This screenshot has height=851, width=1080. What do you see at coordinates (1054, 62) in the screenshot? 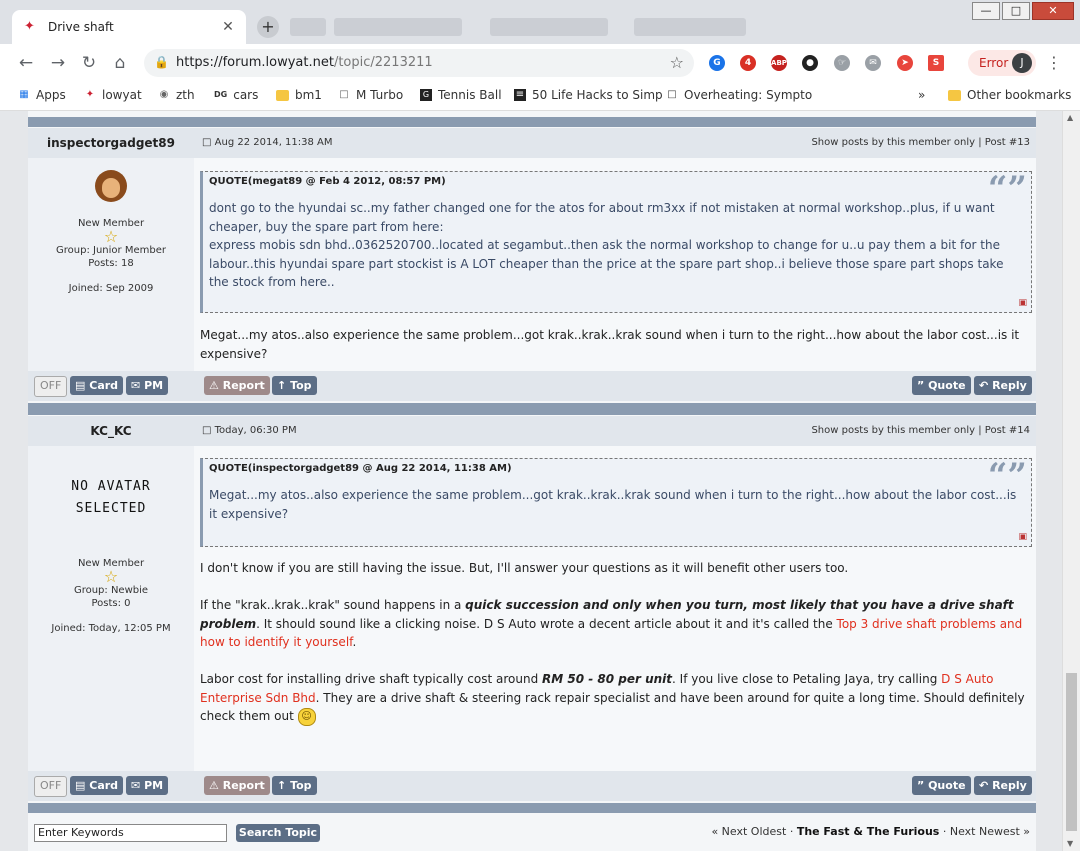
I see `menu-dots-icon: ⋮` at bounding box center [1054, 62].